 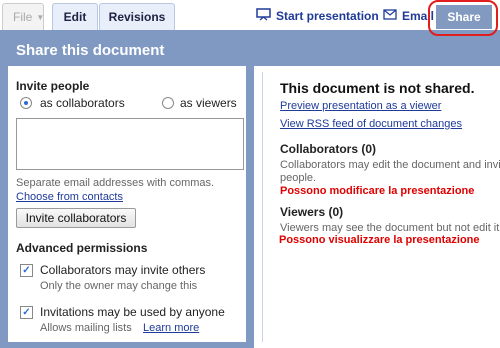 I want to click on invite-collaborators-button: Invite collaborators, so click(x=76, y=218).